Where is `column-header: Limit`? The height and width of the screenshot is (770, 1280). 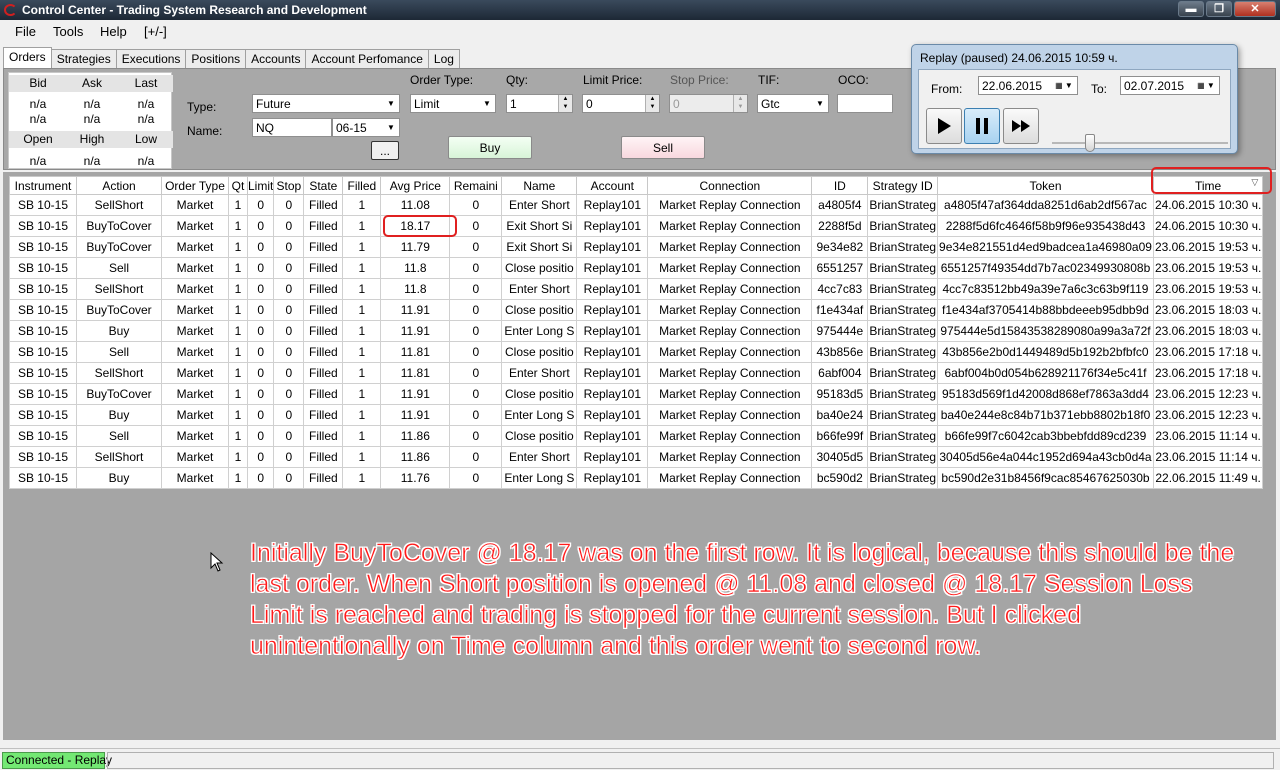 column-header: Limit is located at coordinates (260, 185).